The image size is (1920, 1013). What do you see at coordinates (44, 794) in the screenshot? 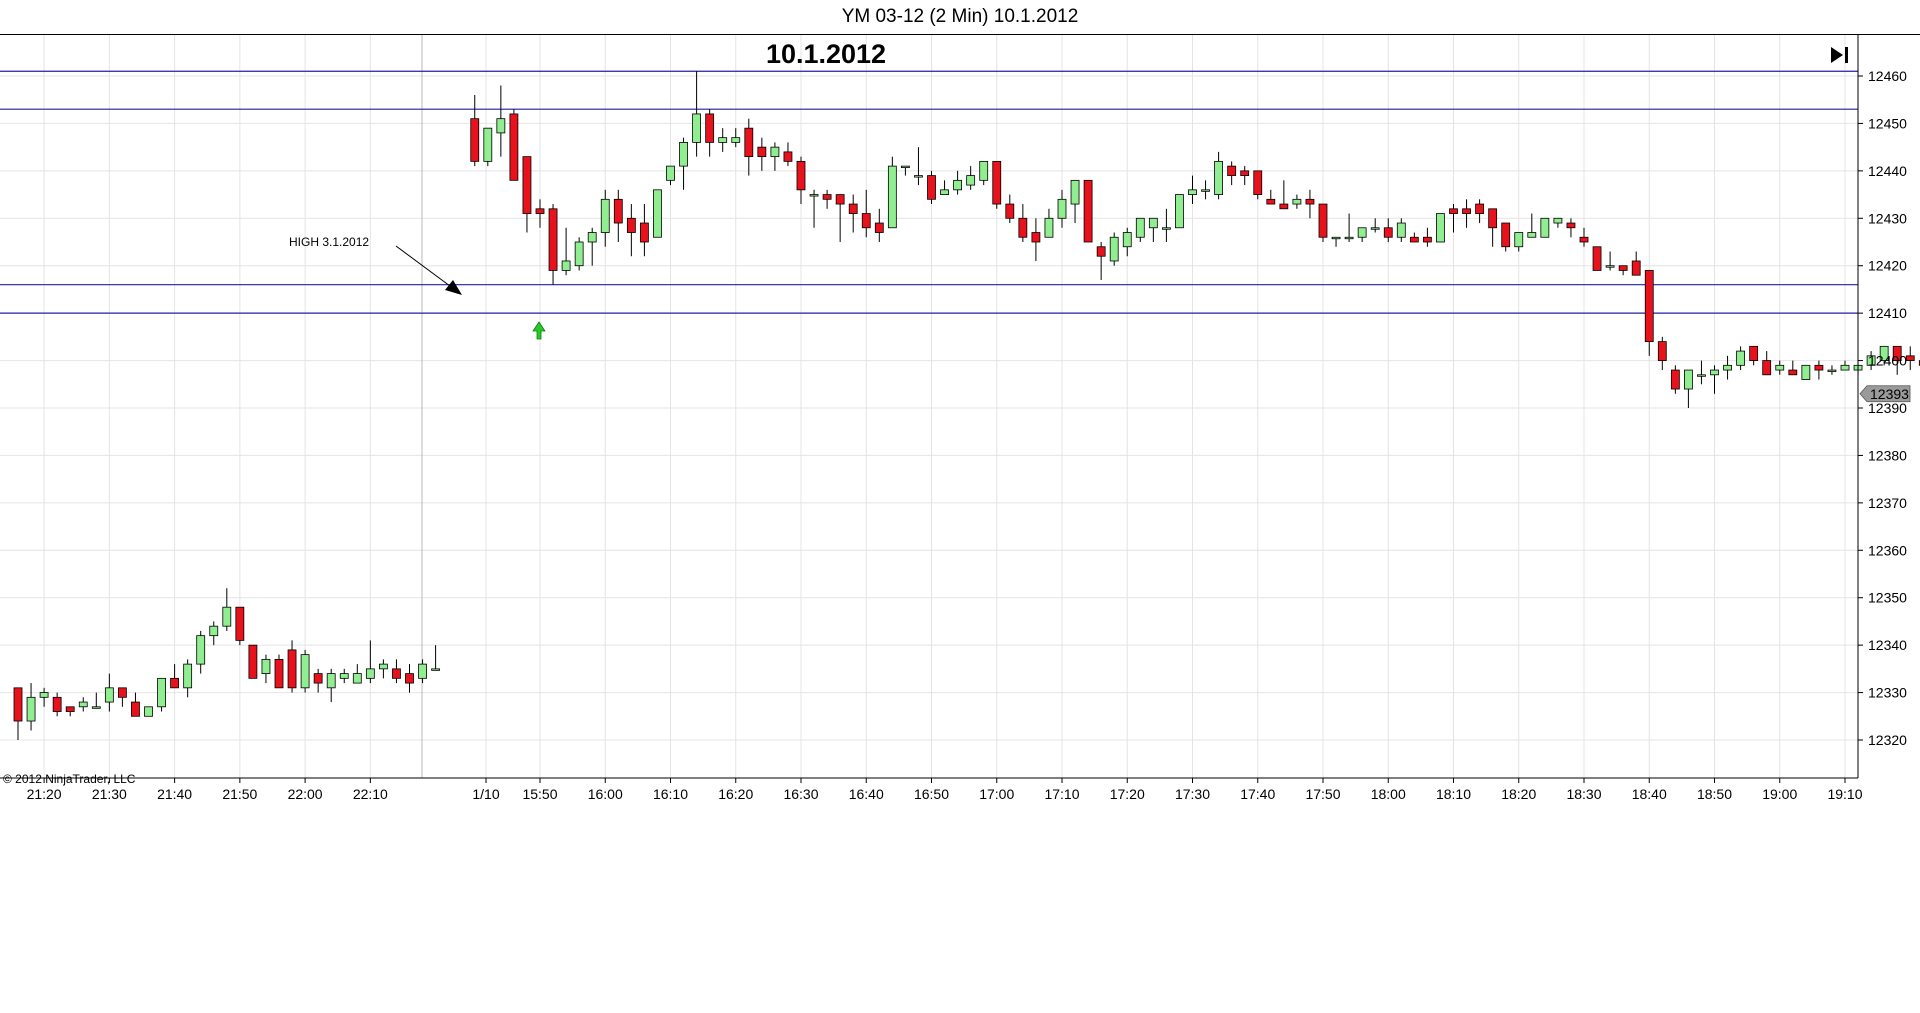
I see `x-tick-label: 21:20` at bounding box center [44, 794].